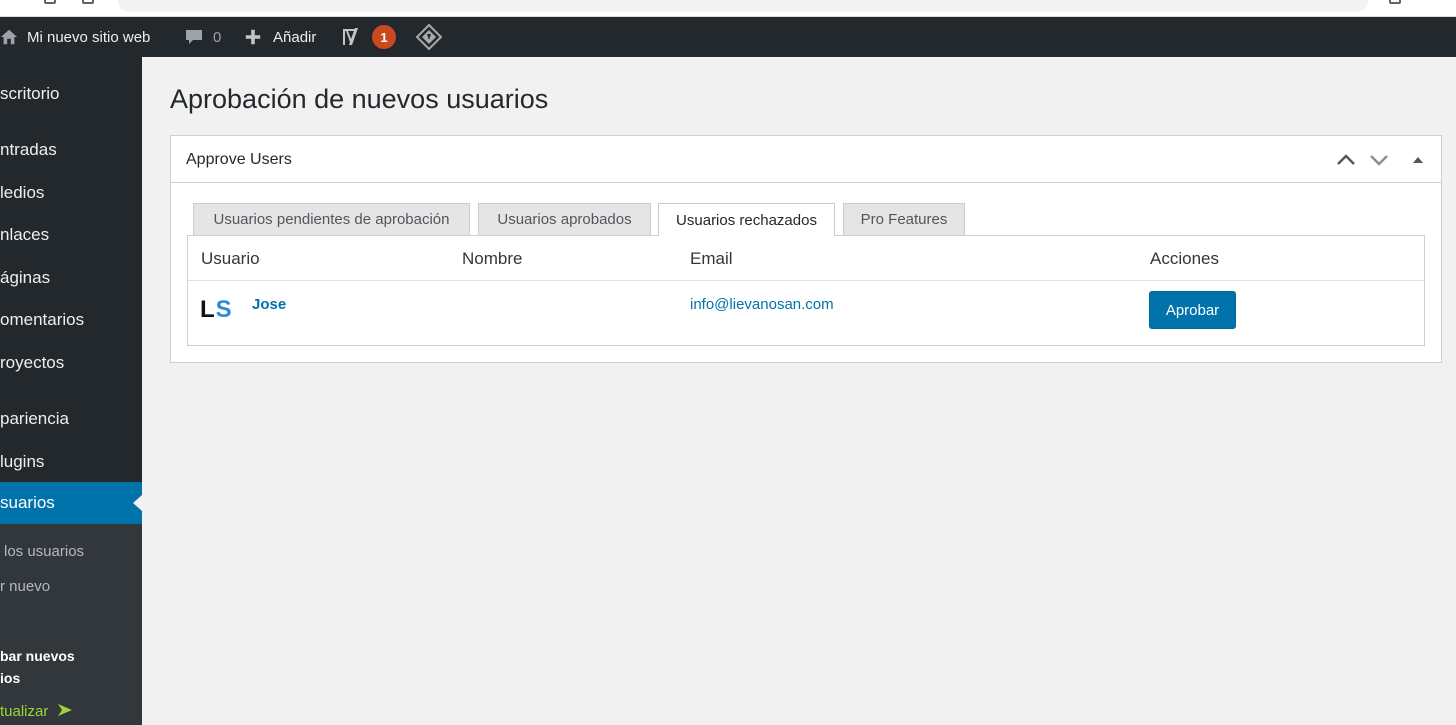 This screenshot has width=1456, height=725. What do you see at coordinates (194, 37) in the screenshot?
I see `comment-bubble-icon` at bounding box center [194, 37].